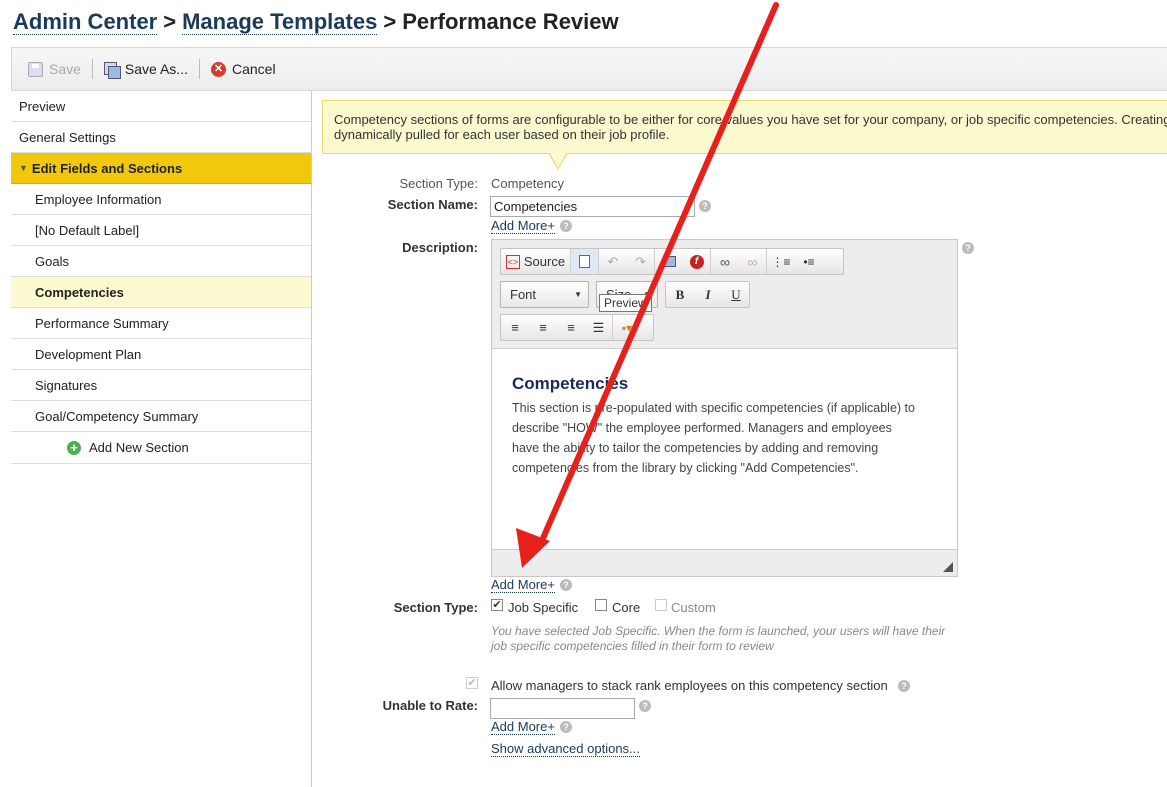  What do you see at coordinates (438, 183) in the screenshot?
I see `section-type-label: Section Type:` at bounding box center [438, 183].